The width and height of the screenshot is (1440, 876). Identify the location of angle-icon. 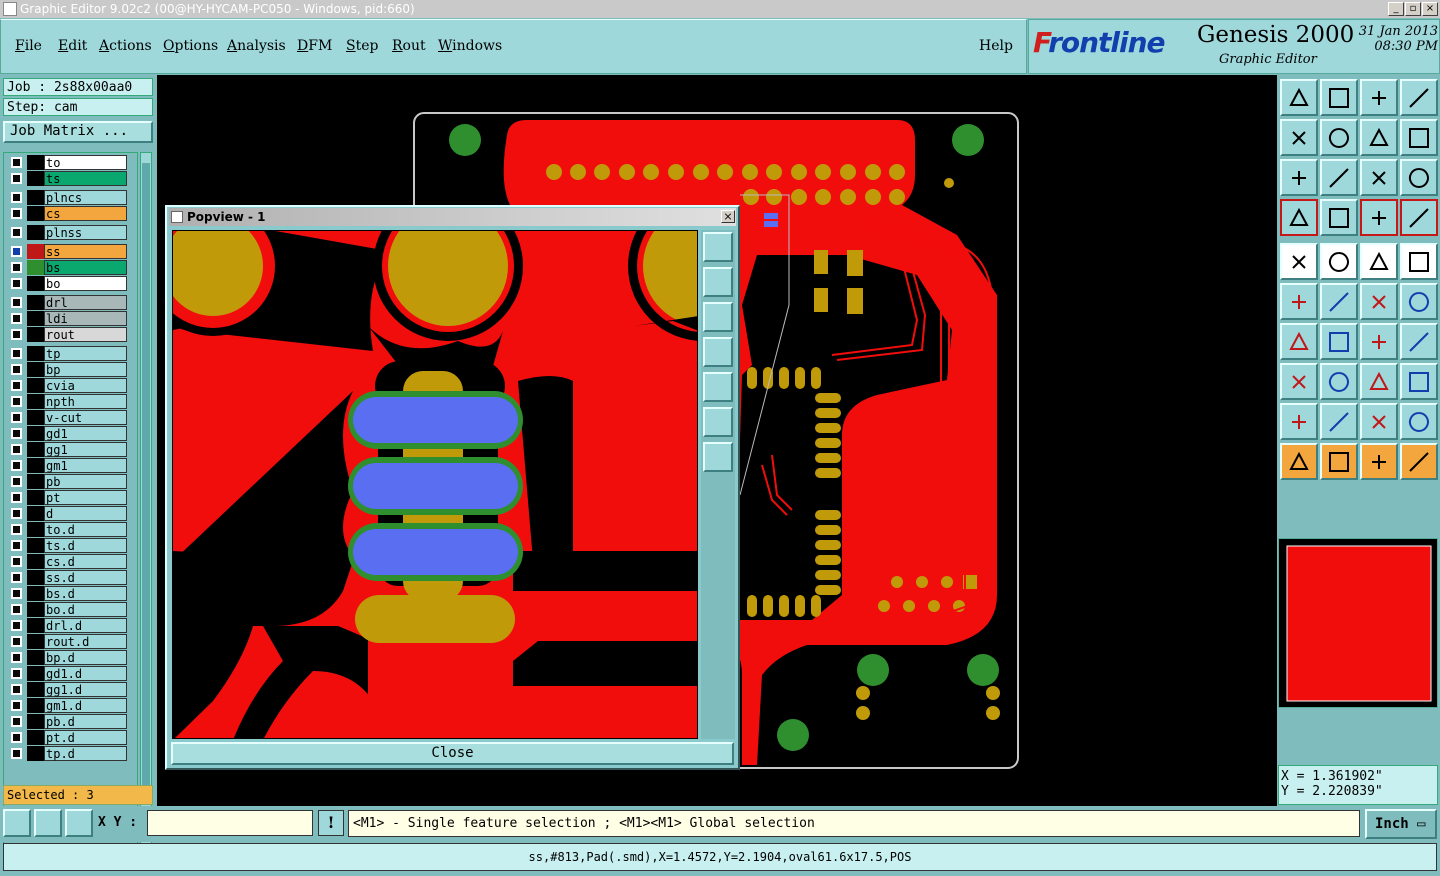
(1299, 341).